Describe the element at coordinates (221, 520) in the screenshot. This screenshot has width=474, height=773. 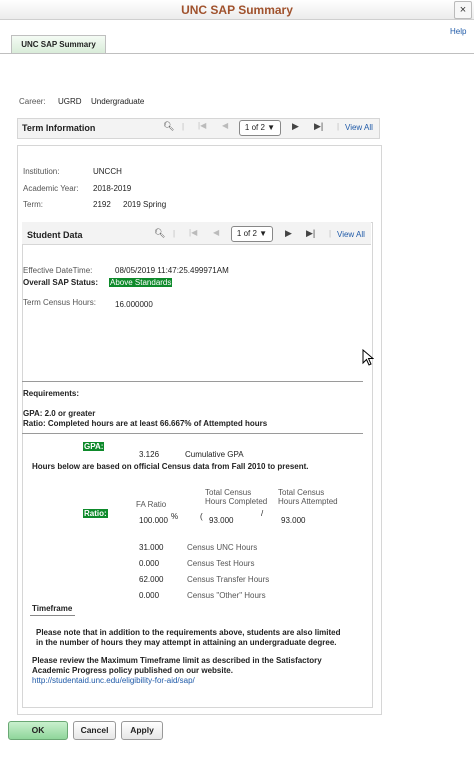
I see `total-completed-value: 93.000` at that location.